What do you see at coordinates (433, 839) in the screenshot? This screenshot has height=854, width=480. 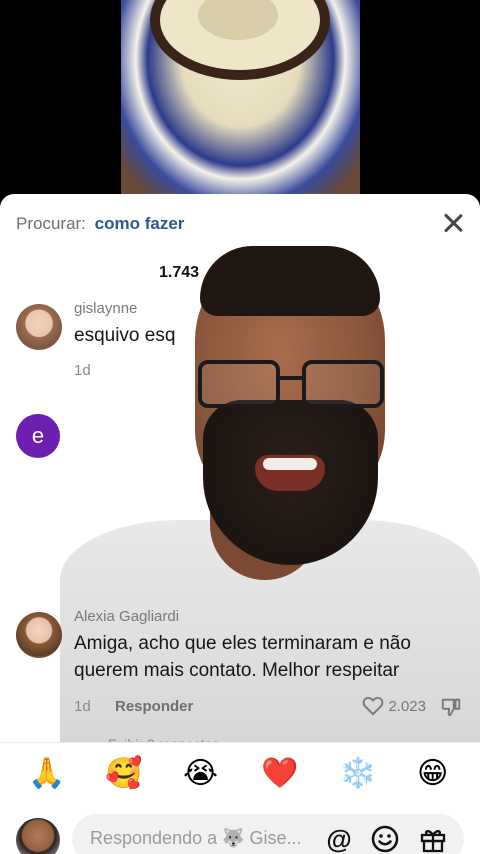 I see `gift-icon` at bounding box center [433, 839].